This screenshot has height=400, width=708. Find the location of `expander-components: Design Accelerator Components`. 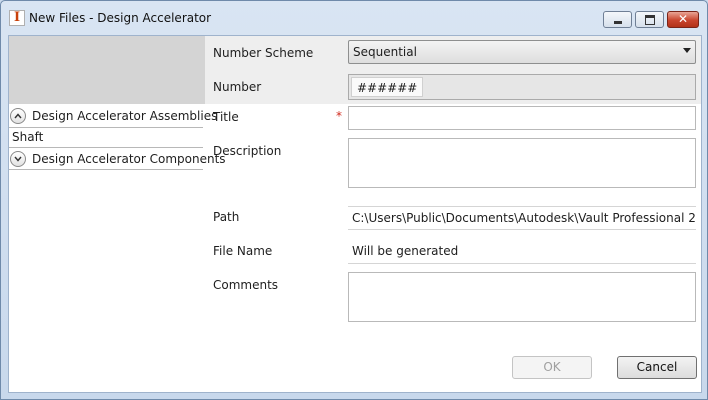

expander-components: Design Accelerator Components is located at coordinates (117, 159).